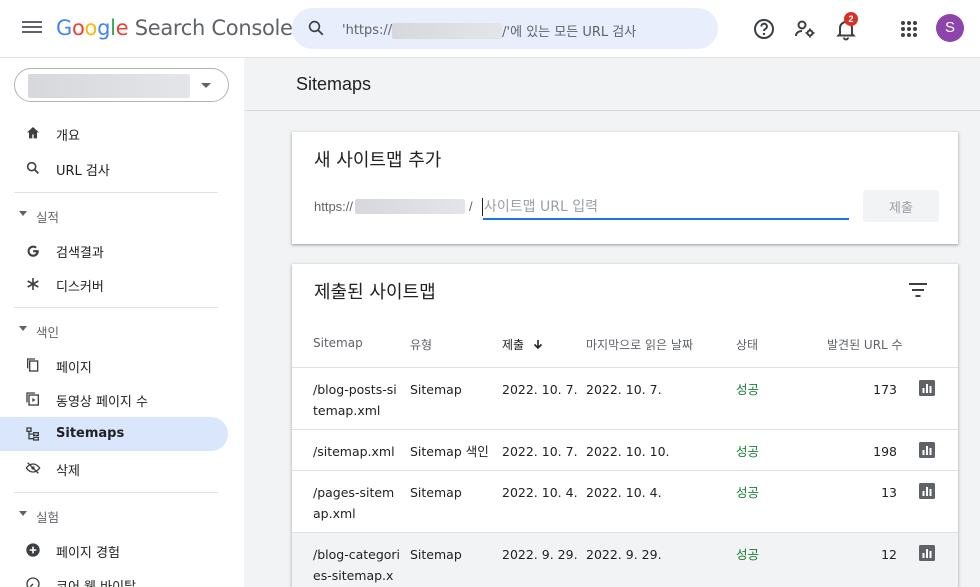  What do you see at coordinates (666, 208) in the screenshot?
I see `sitemap-url-input` at bounding box center [666, 208].